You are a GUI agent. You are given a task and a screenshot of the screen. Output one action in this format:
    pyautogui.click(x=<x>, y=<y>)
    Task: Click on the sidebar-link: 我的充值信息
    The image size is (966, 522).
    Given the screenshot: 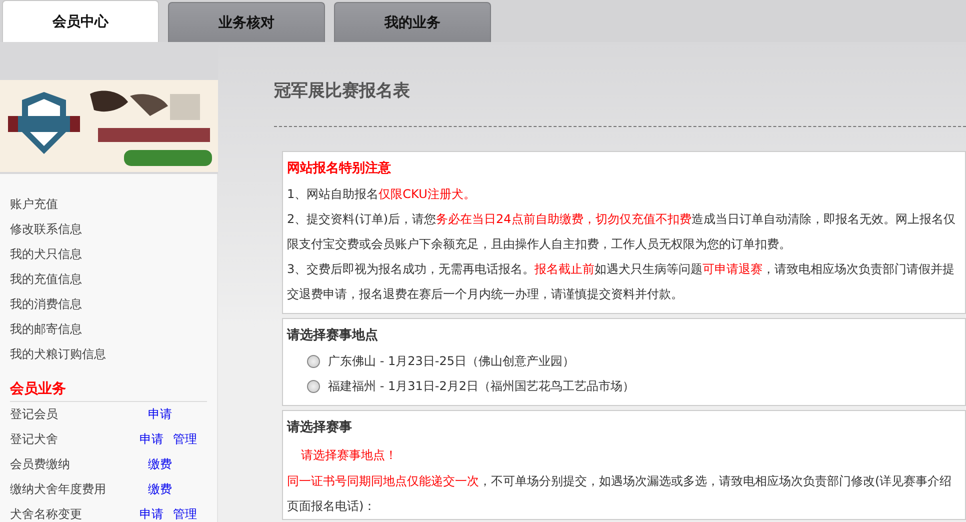 What is the action you would take?
    pyautogui.click(x=108, y=279)
    